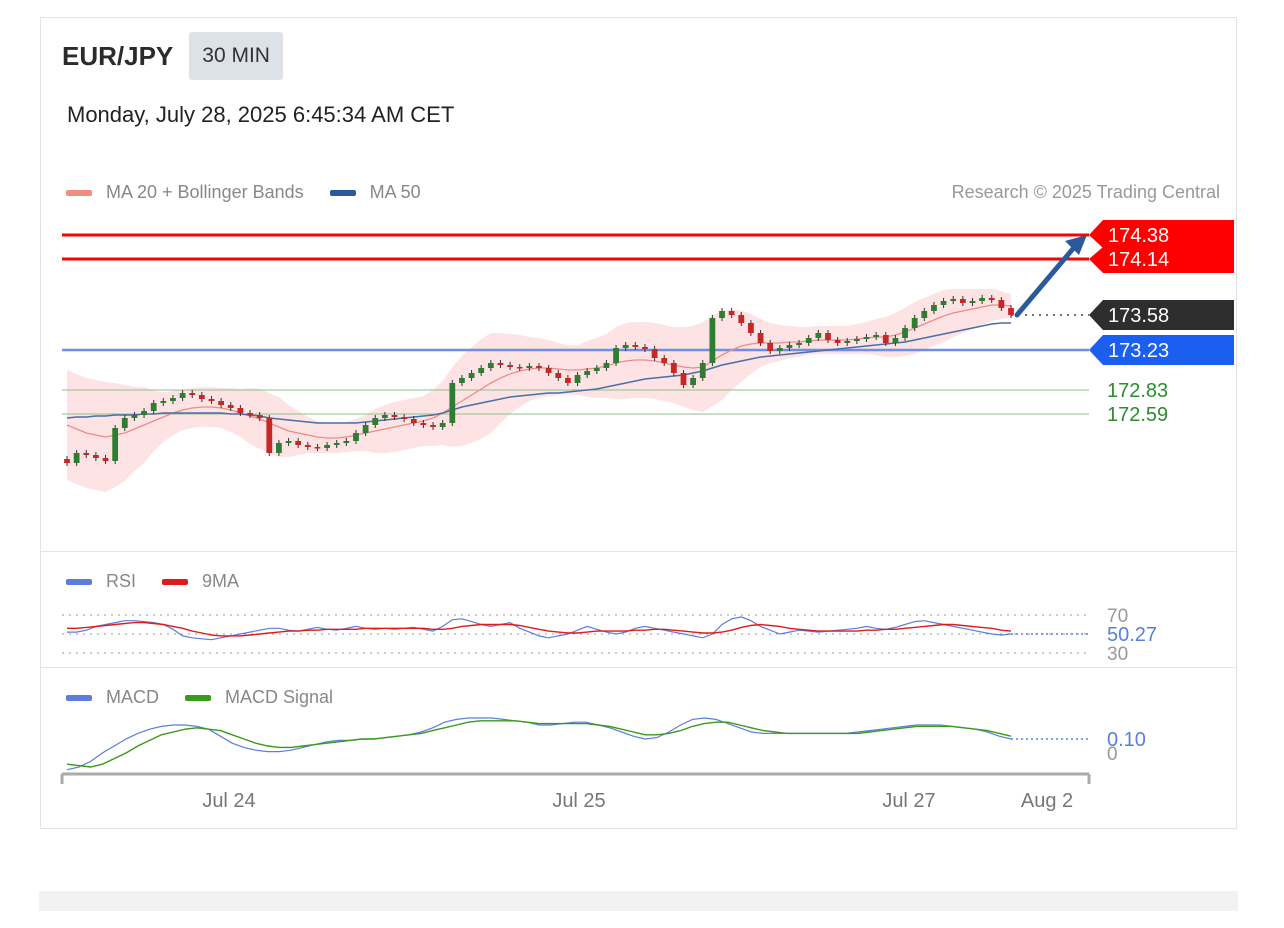  Describe the element at coordinates (1138, 236) in the screenshot. I see `price-tag-text-174-38: 174.38` at that location.